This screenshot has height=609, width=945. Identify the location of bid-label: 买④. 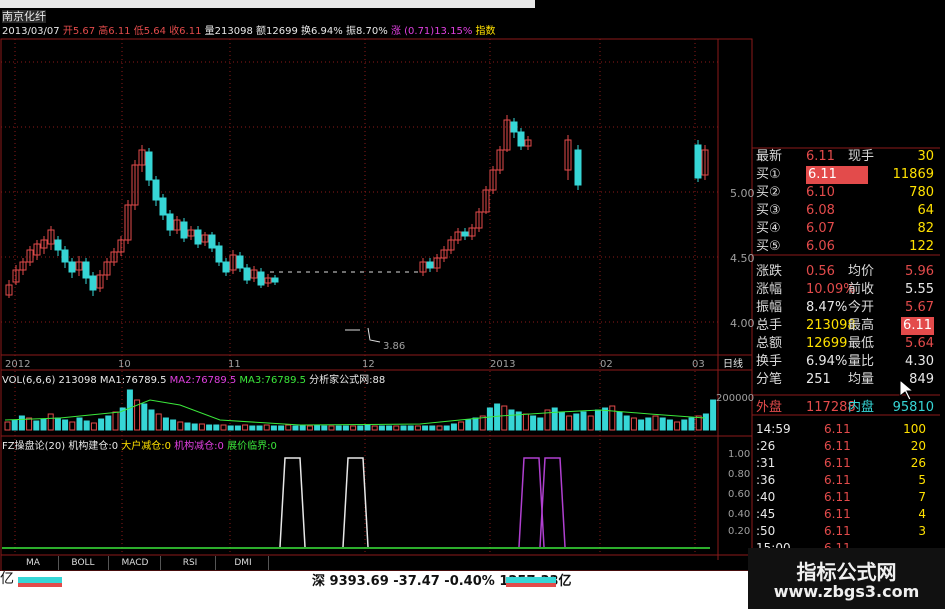
(768, 228).